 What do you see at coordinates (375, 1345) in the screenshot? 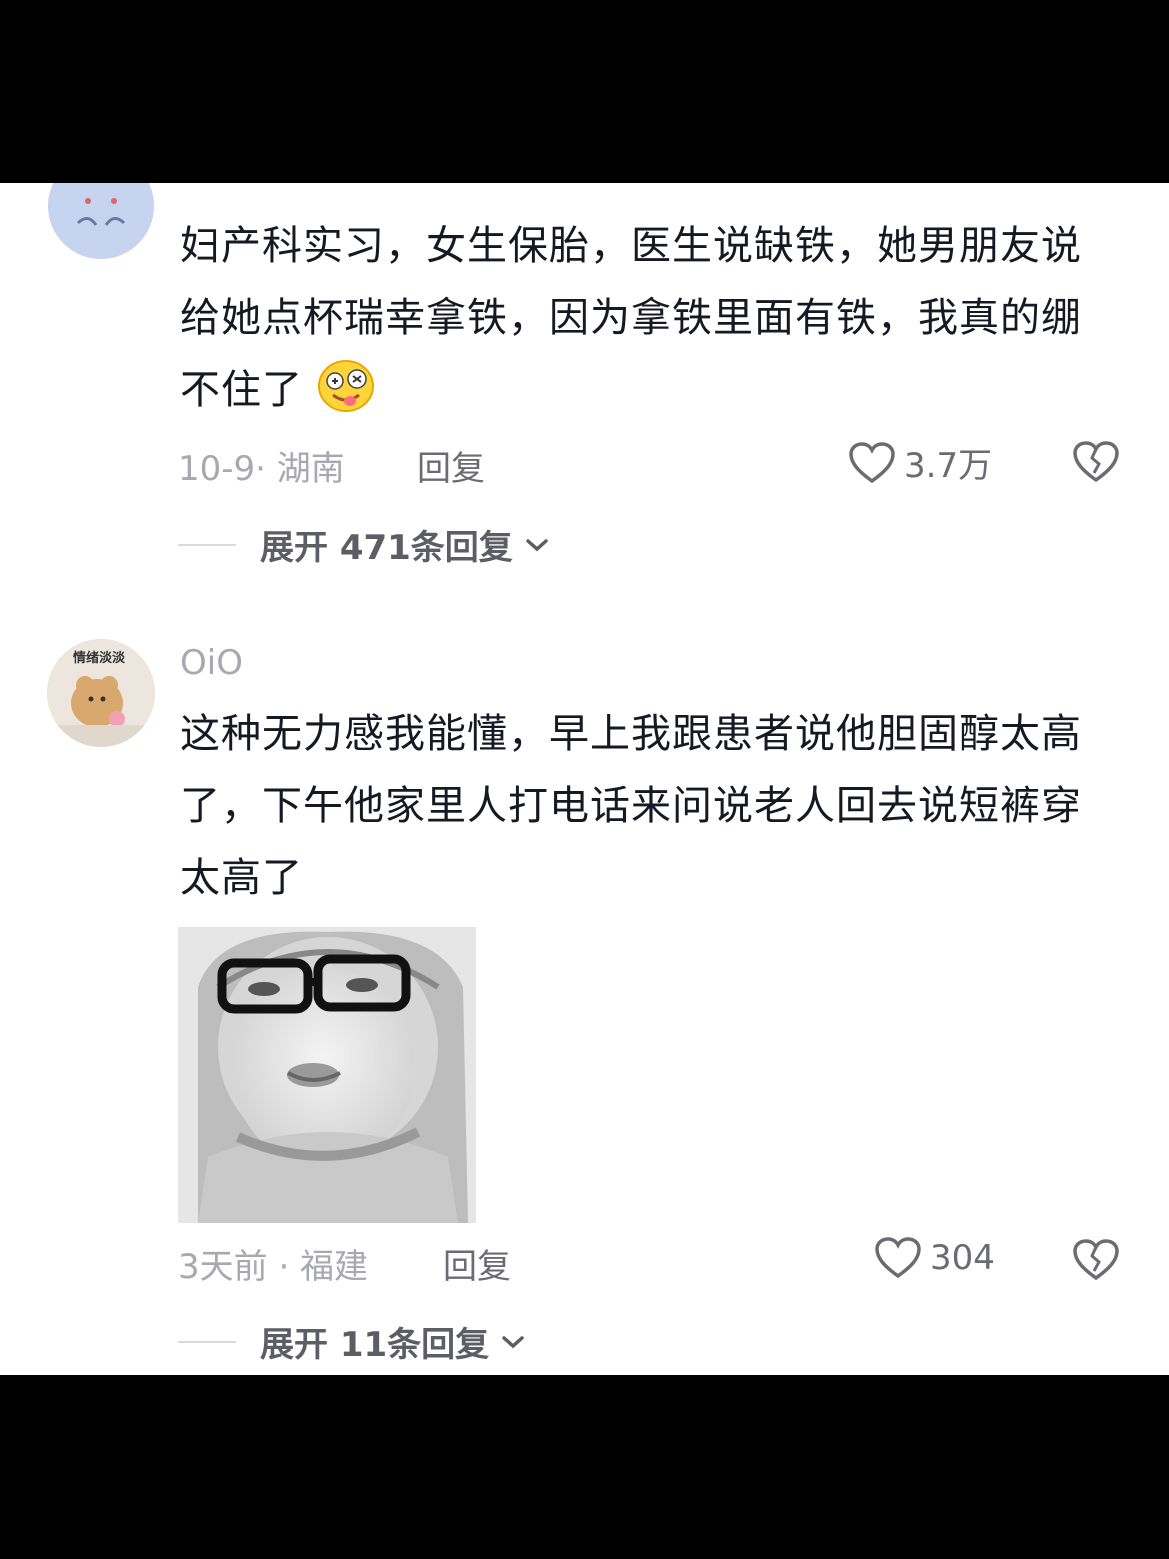
I see `expand-replies-label: 展开 11条回复` at bounding box center [375, 1345].